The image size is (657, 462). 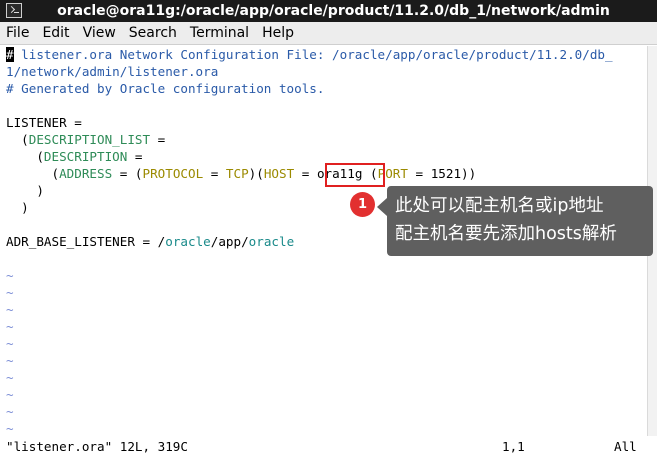 I want to click on annotation-badge: 1, so click(x=362, y=204).